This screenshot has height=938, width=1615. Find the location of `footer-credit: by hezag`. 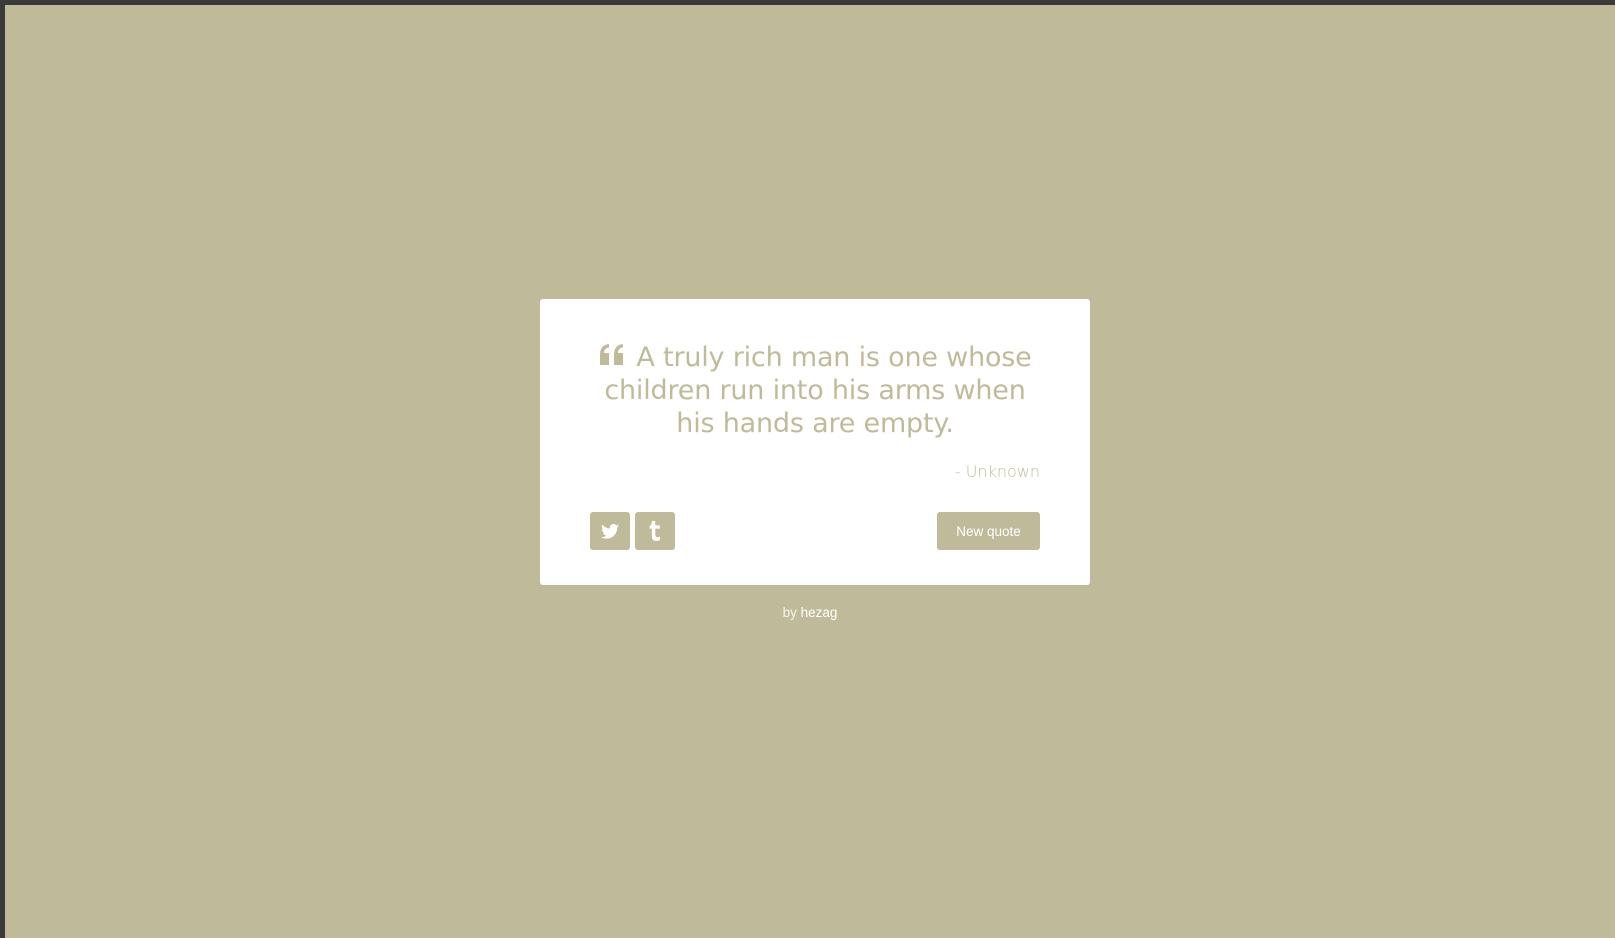

footer-credit: by hezag is located at coordinates (810, 612).